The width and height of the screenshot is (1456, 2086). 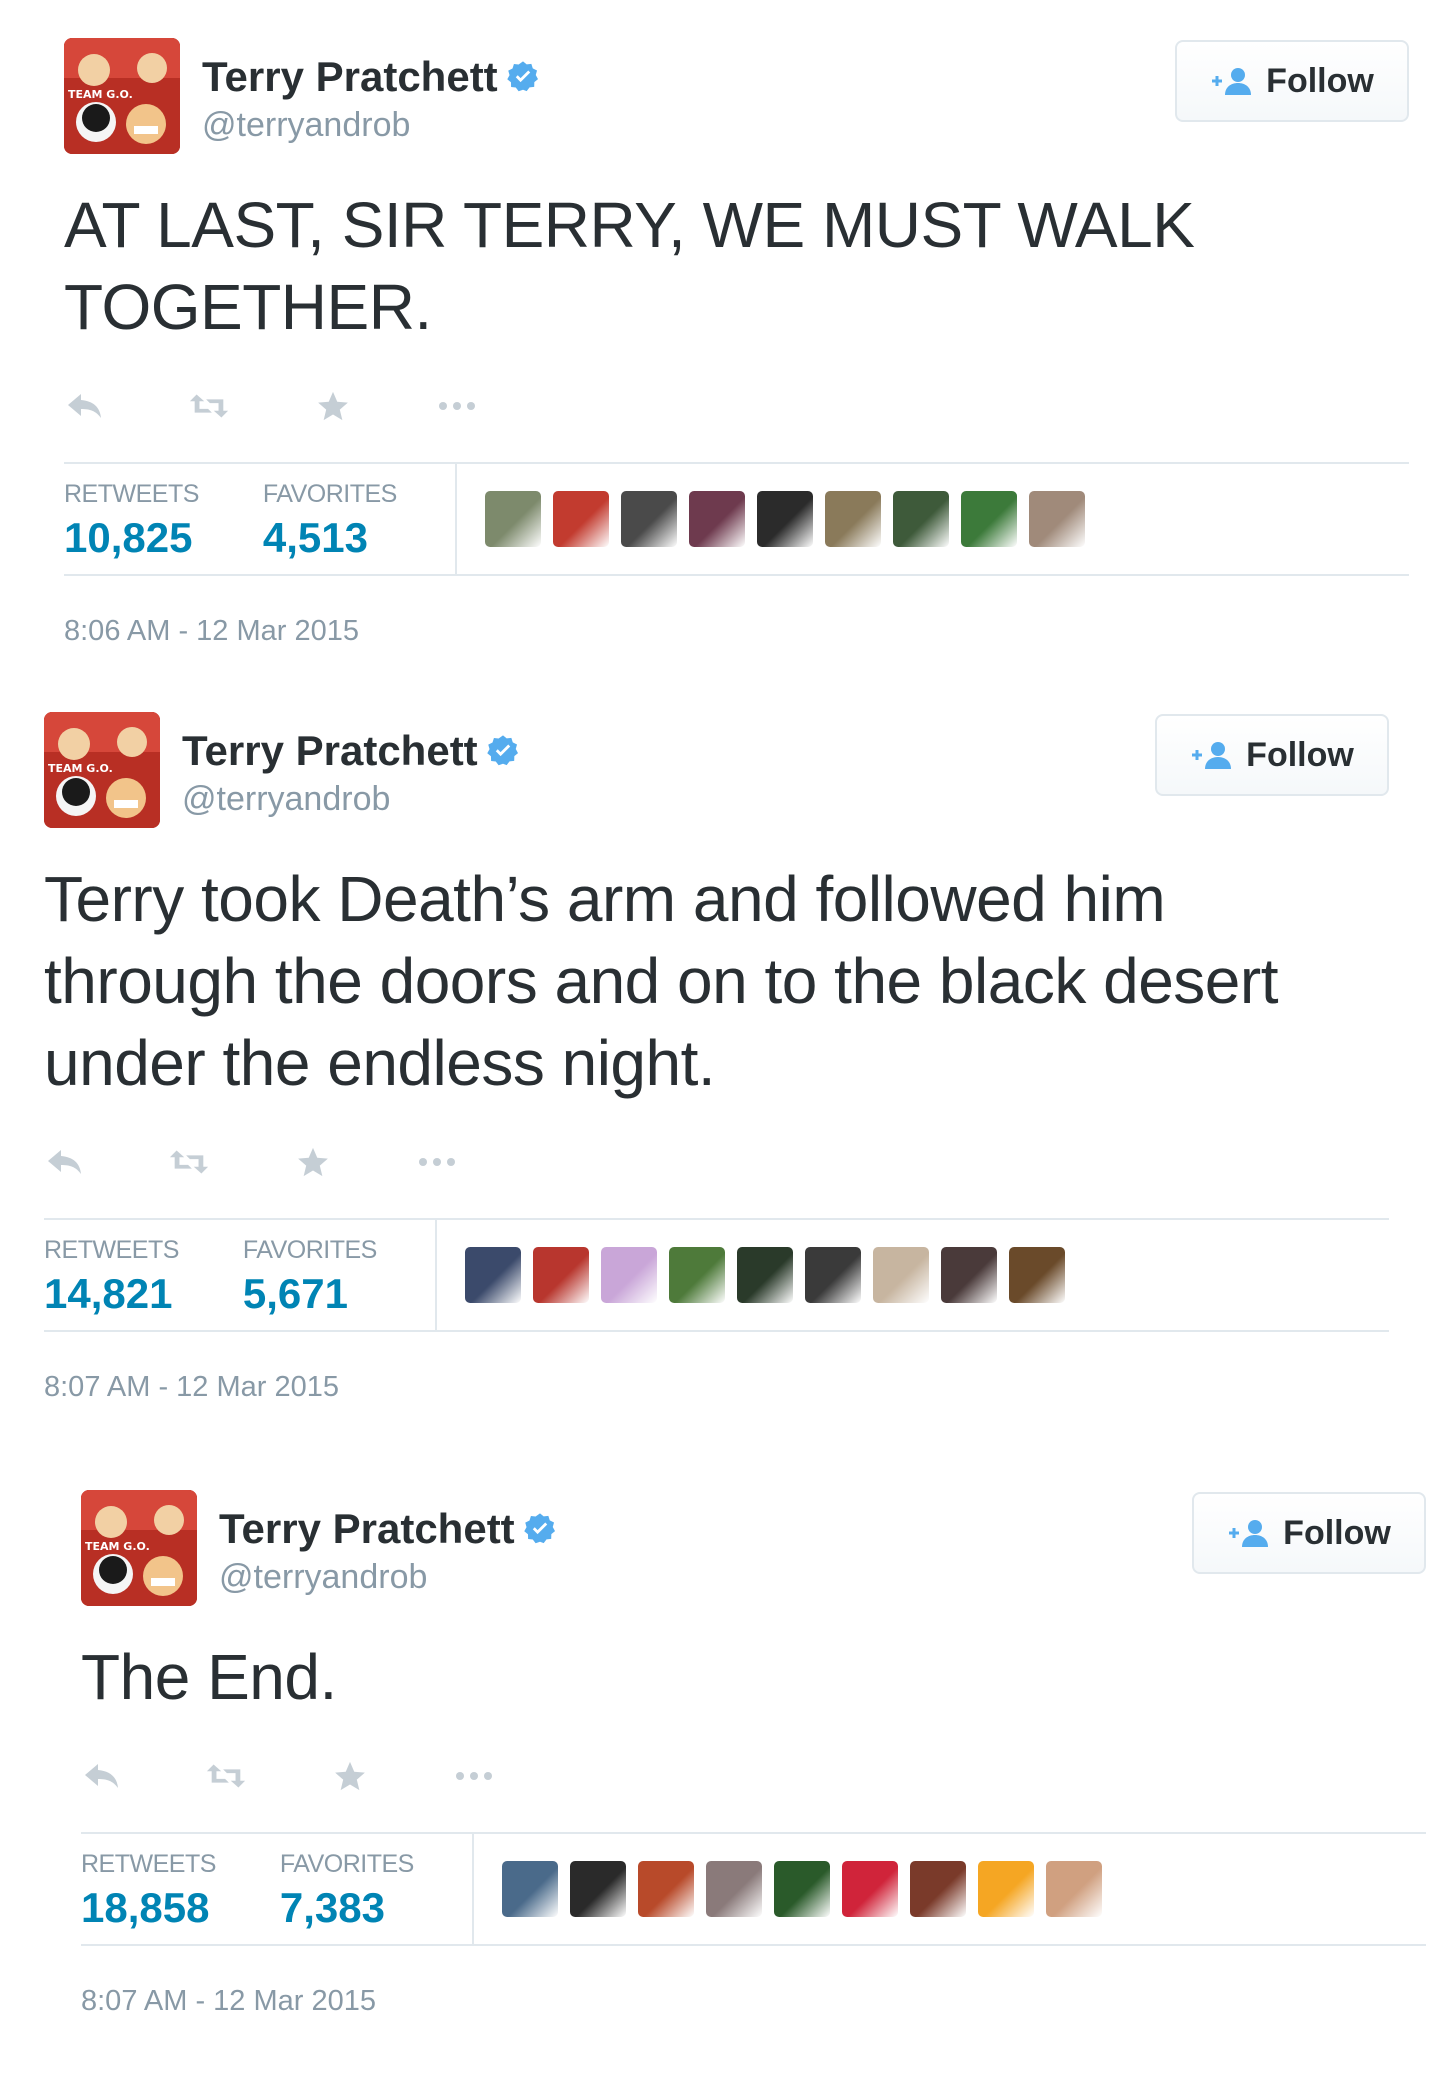 I want to click on favorites-count: 7,383, so click(x=332, y=1907).